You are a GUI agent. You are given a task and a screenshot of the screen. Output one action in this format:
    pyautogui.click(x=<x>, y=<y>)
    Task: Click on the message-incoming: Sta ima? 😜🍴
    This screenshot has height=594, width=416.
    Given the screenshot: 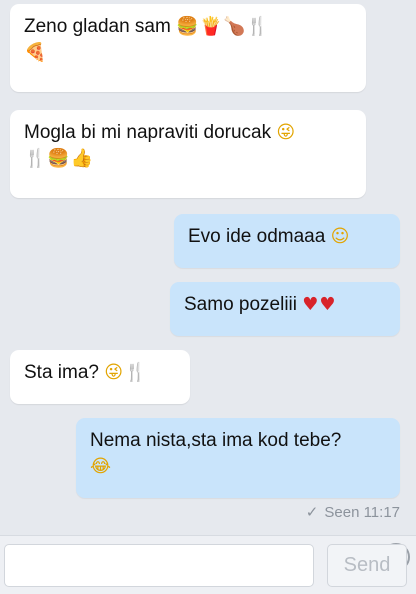 What is the action you would take?
    pyautogui.click(x=100, y=377)
    